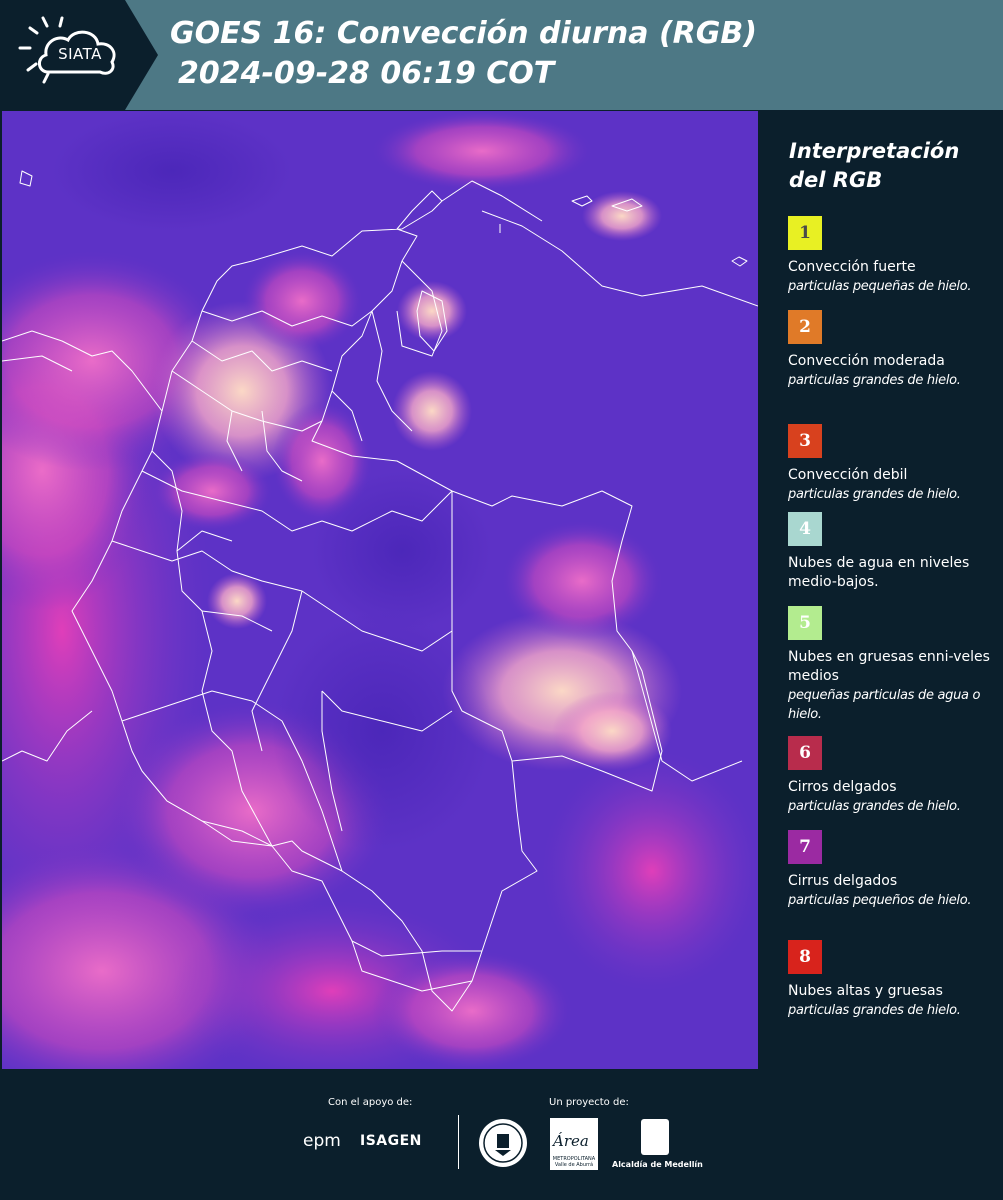 This screenshot has height=1200, width=1003. I want to click on area-metropolitana-subtext: METROPOLITANA Valle de Aburrá, so click(574, 1162).